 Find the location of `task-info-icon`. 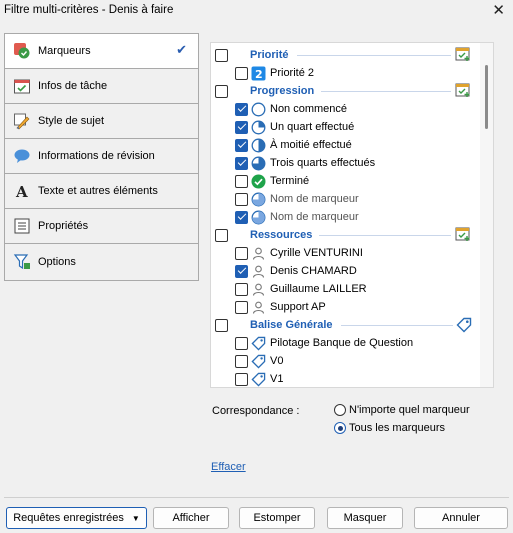

task-info-icon is located at coordinates (22, 86).